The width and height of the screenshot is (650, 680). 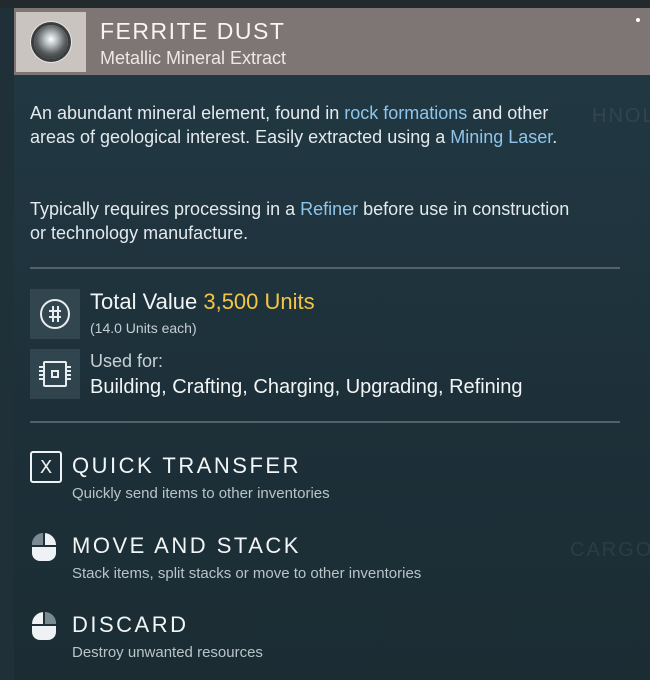 I want to click on x-key-icon: X, so click(x=46, y=467).